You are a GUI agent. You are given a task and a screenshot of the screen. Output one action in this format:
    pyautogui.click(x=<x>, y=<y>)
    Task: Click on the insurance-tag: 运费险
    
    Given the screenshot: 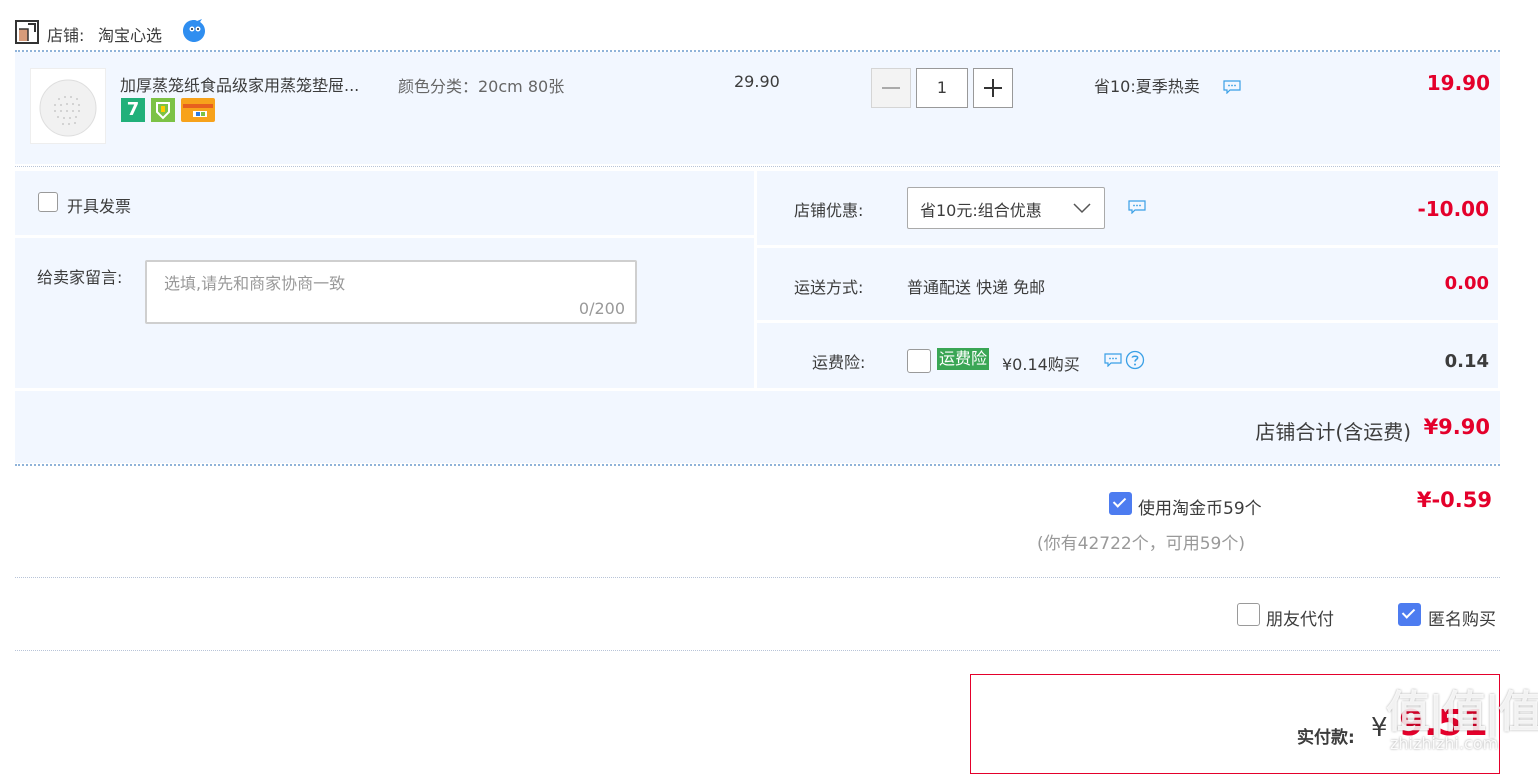 What is the action you would take?
    pyautogui.click(x=963, y=359)
    